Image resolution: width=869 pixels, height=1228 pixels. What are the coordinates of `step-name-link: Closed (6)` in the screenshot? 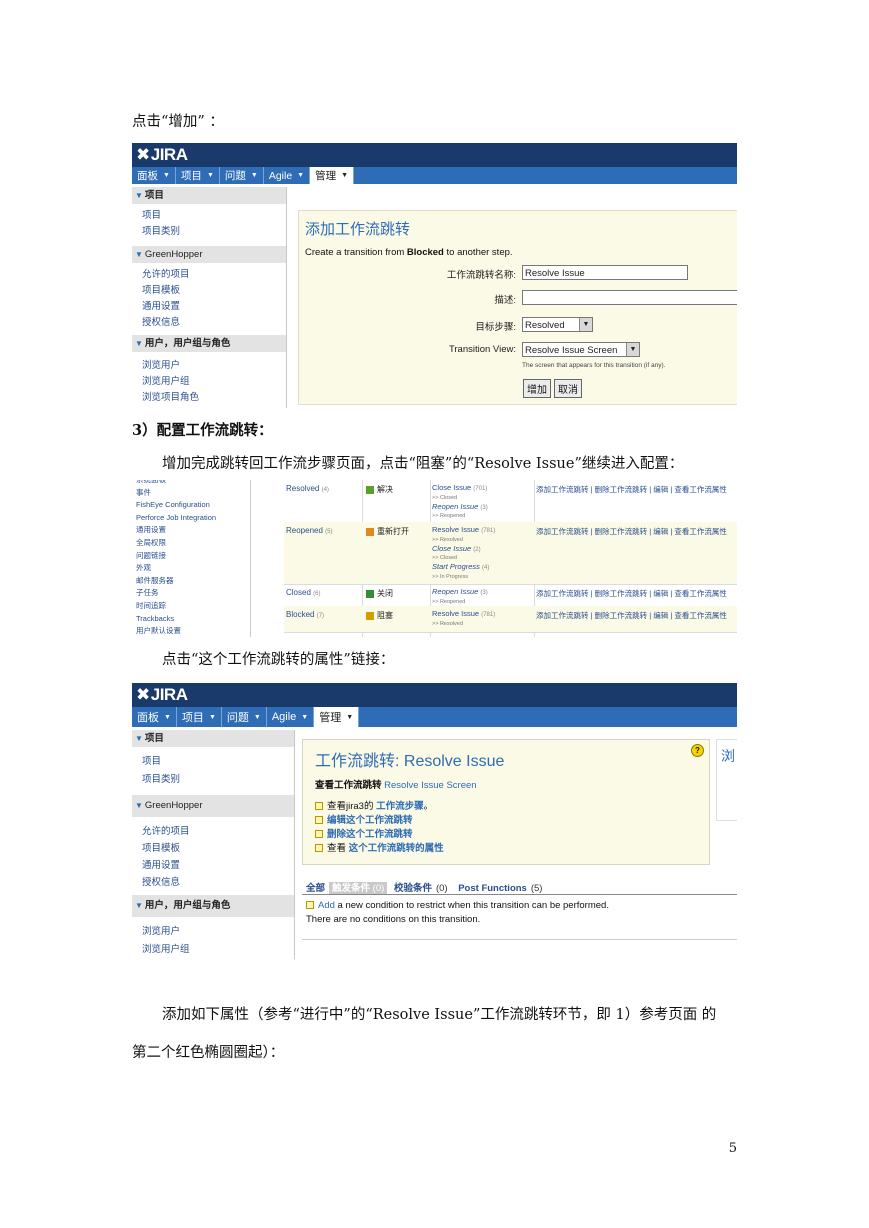 It's located at (303, 592).